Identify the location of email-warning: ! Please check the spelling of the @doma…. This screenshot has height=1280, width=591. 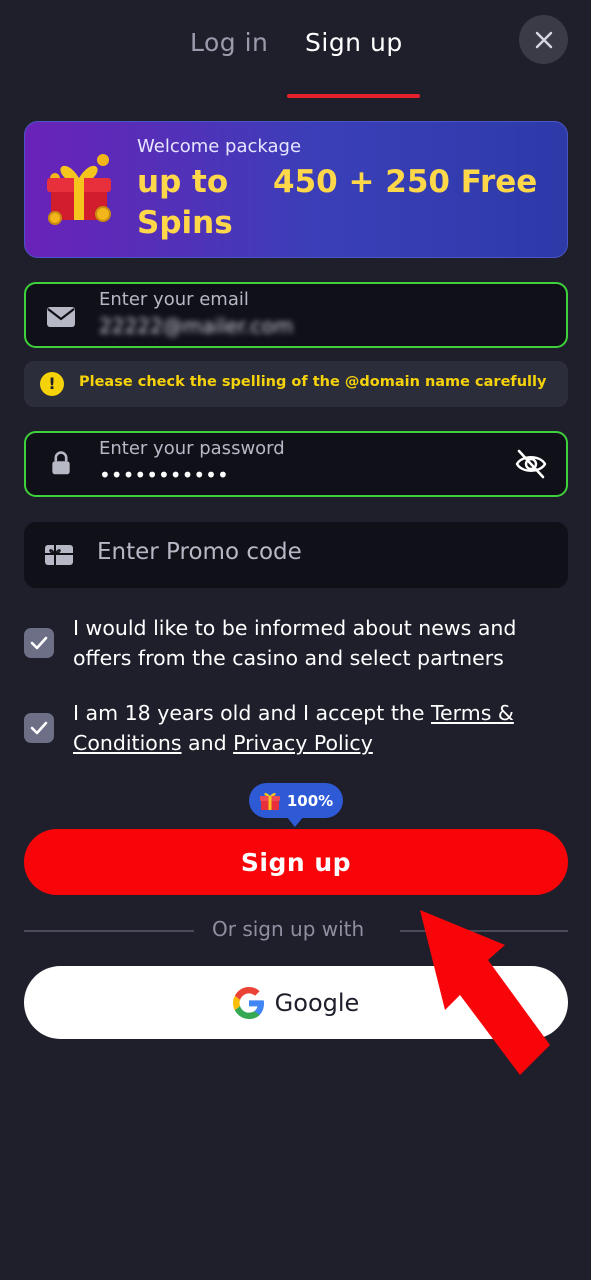
(296, 384).